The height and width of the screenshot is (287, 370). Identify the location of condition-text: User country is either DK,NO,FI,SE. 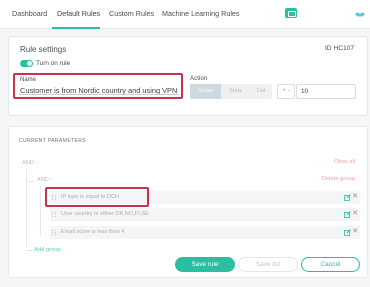
(105, 214).